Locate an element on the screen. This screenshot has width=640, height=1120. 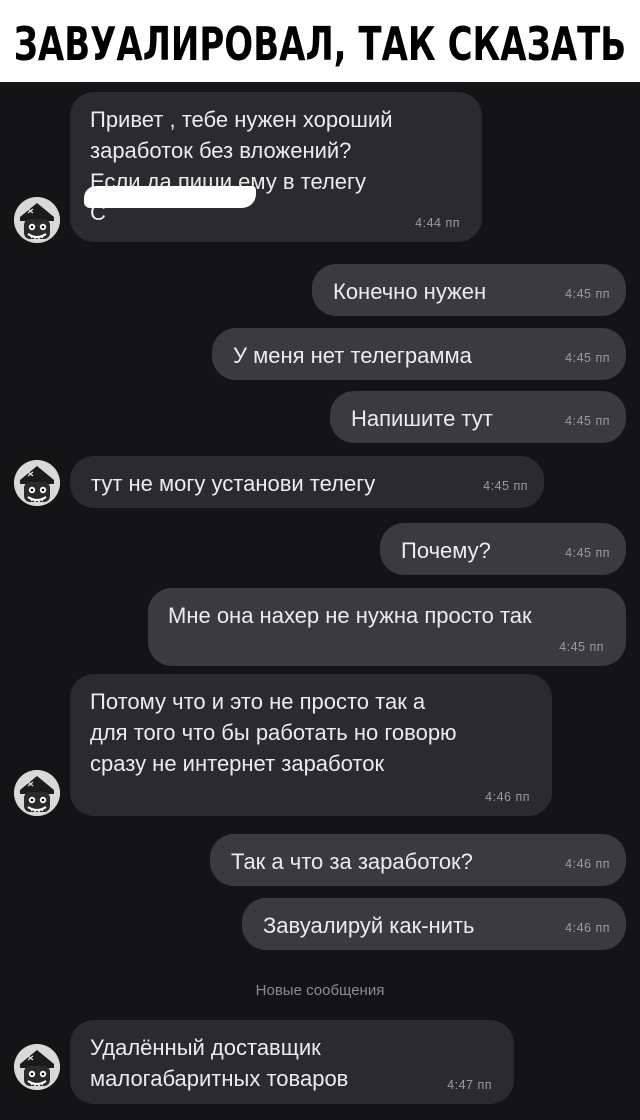
meme-caption-header: ЗАВУАЛИРОВАЛ, ТАК СКАЗАТЬ is located at coordinates (320, 41).